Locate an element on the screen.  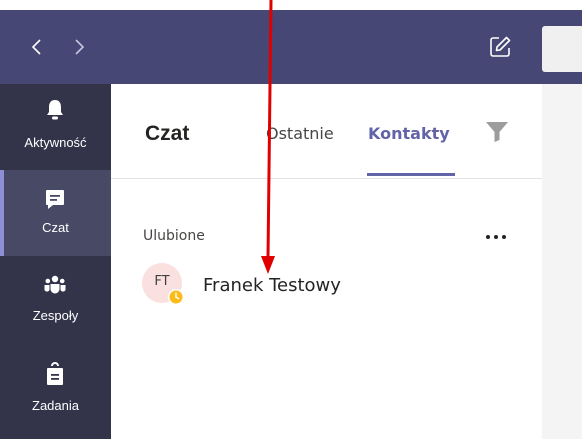
rail-item-label: Czat is located at coordinates (55, 227).